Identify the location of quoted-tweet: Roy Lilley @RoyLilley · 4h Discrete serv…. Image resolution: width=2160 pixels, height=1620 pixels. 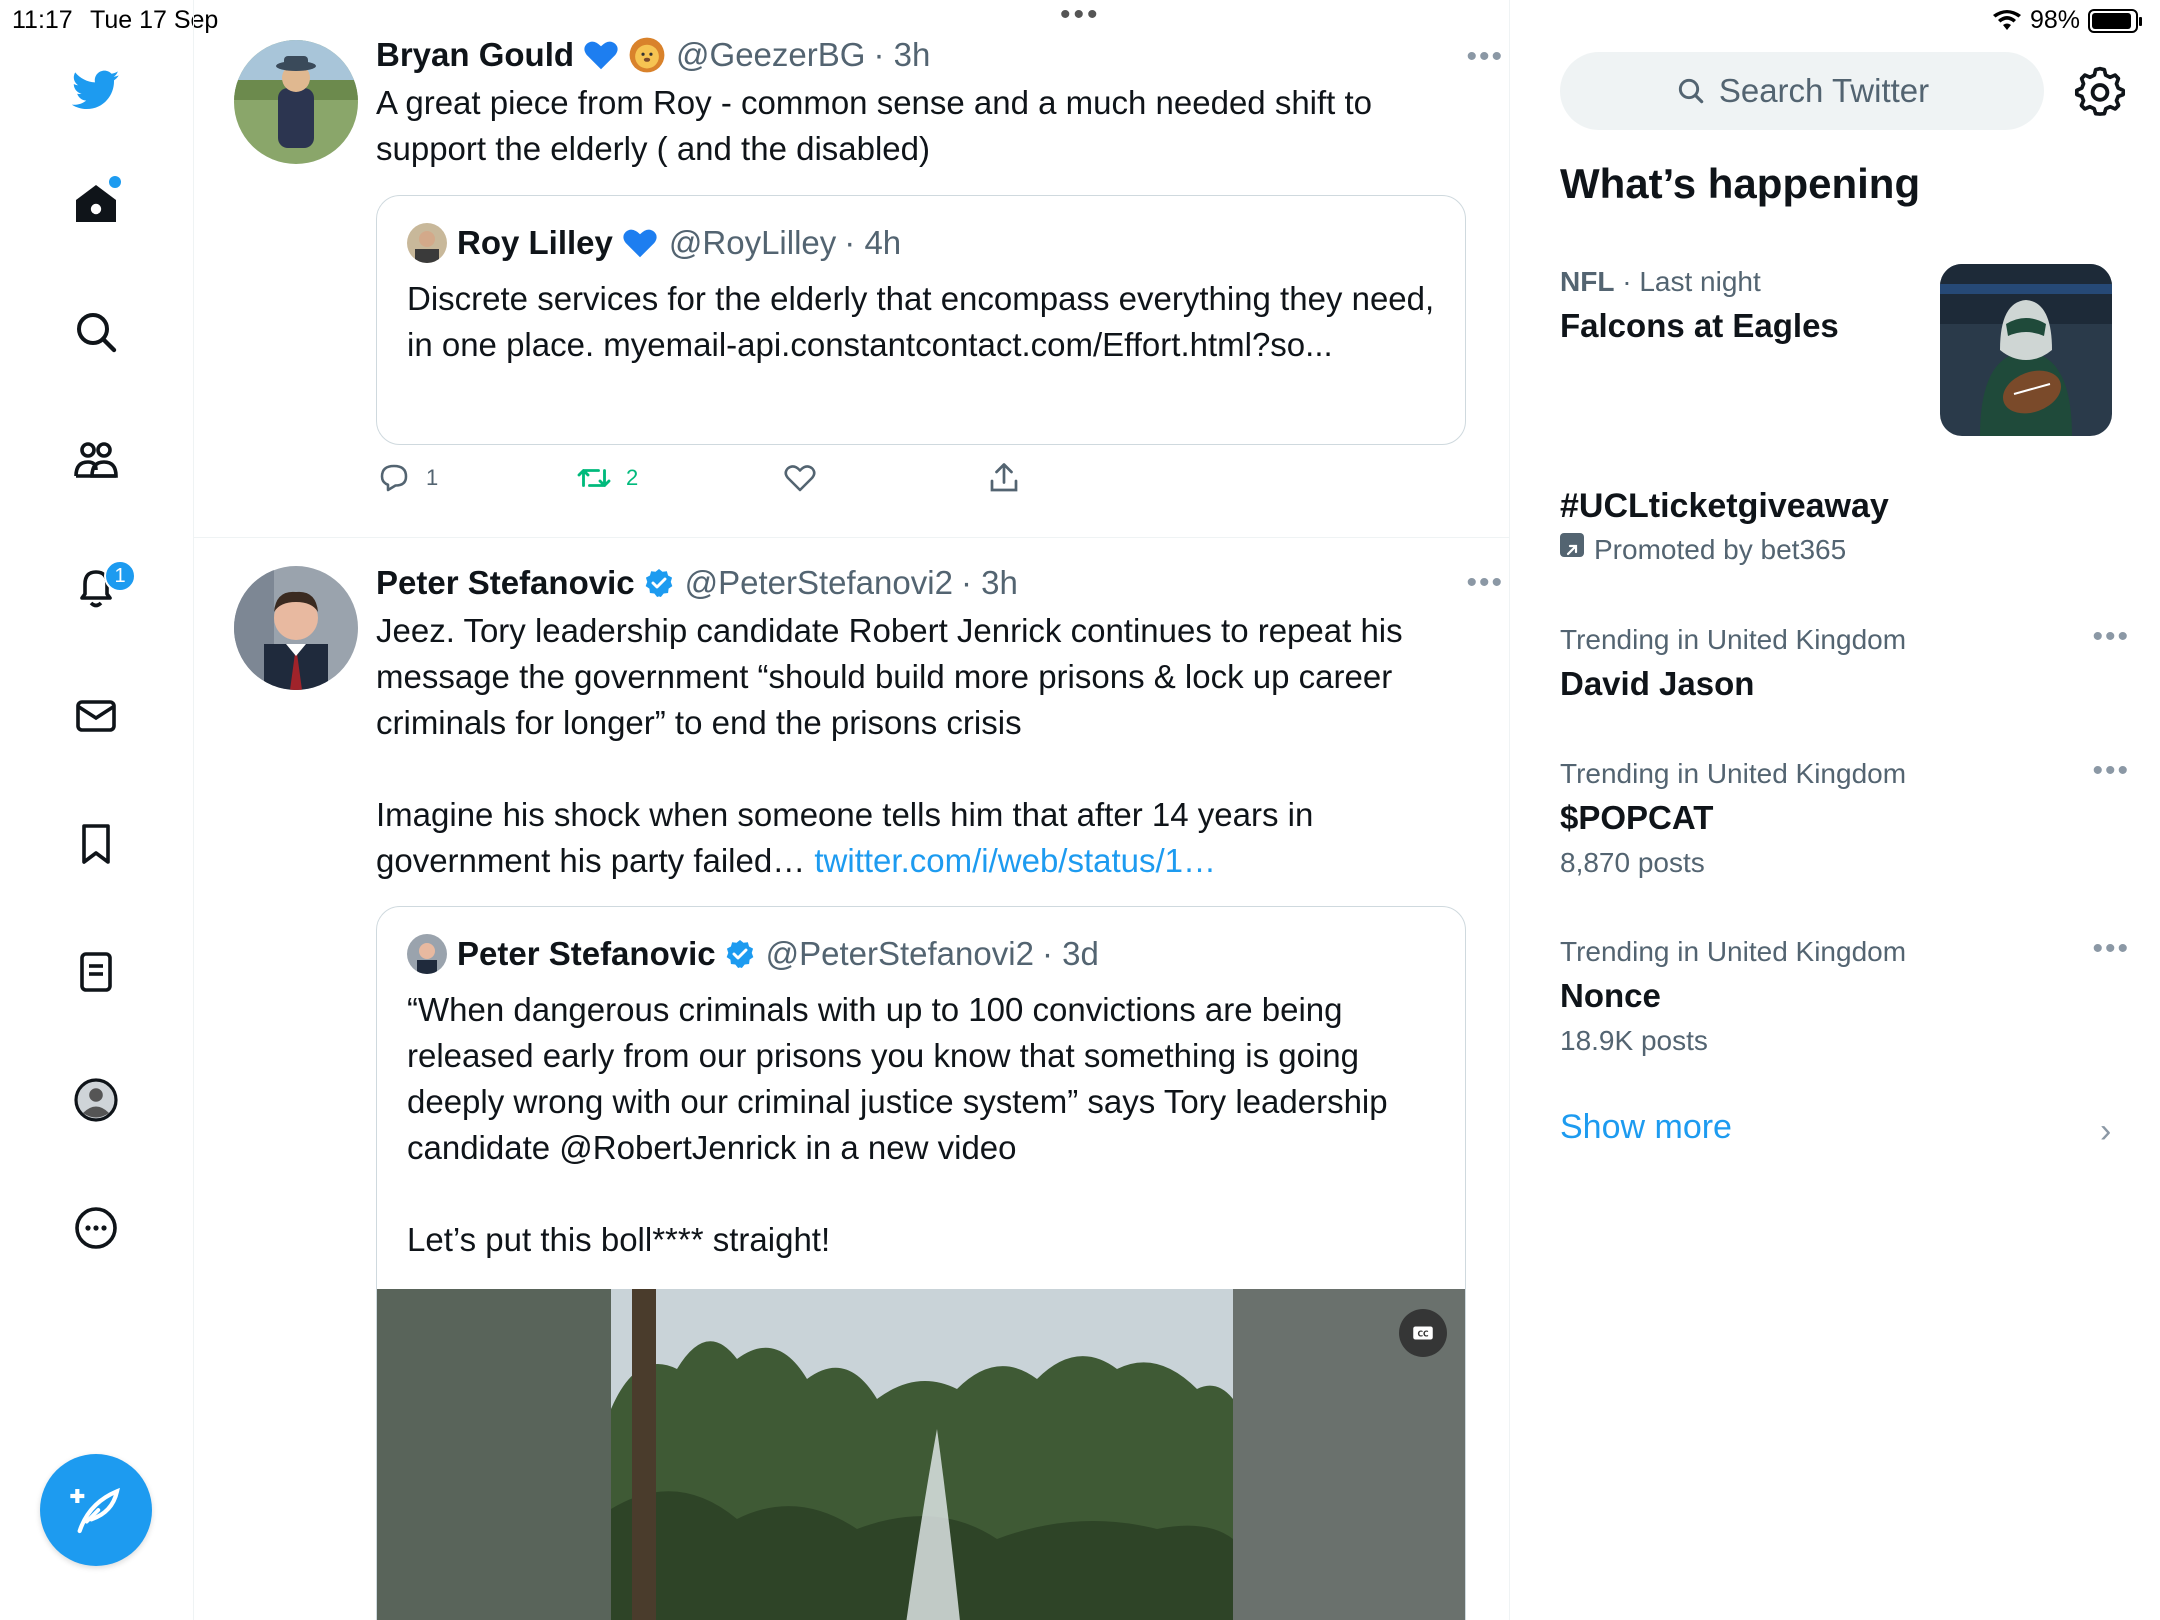
(921, 320).